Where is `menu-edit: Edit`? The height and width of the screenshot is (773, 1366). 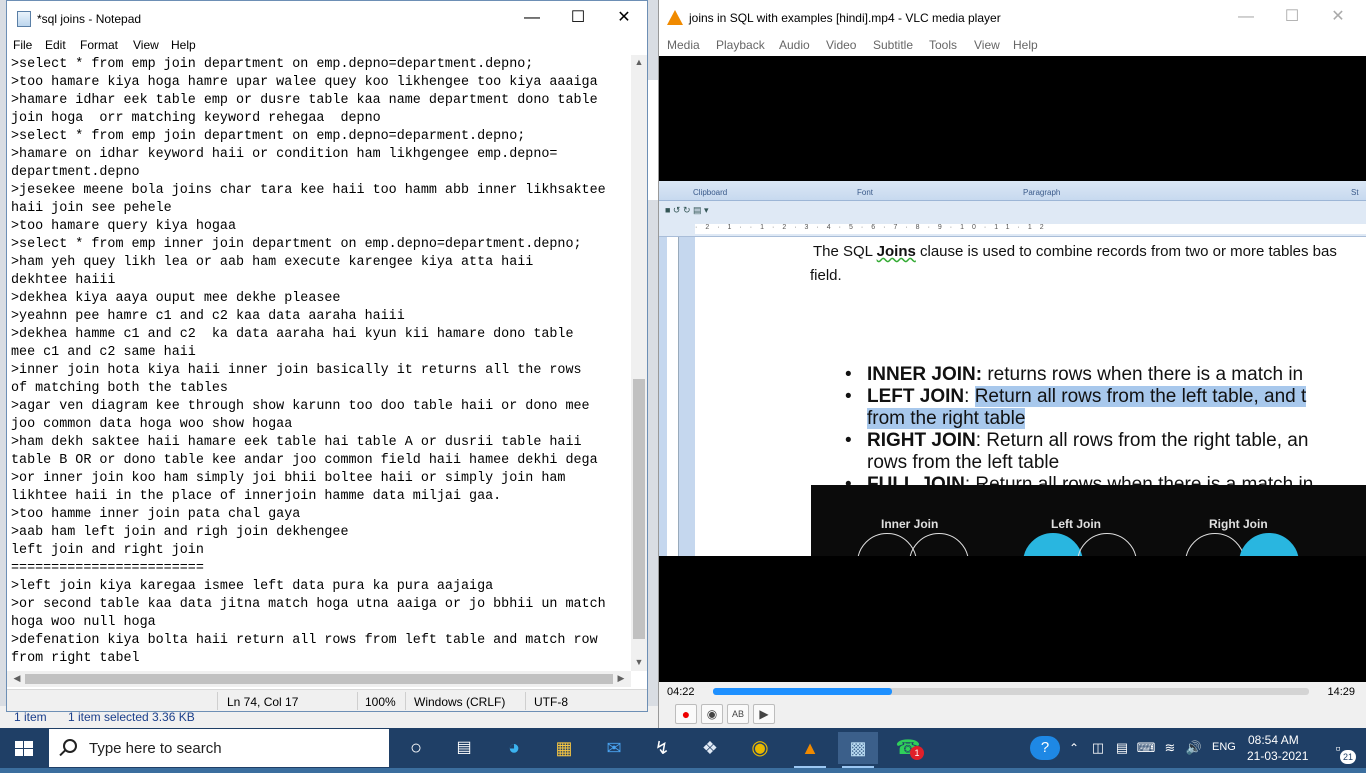 menu-edit: Edit is located at coordinates (55, 45).